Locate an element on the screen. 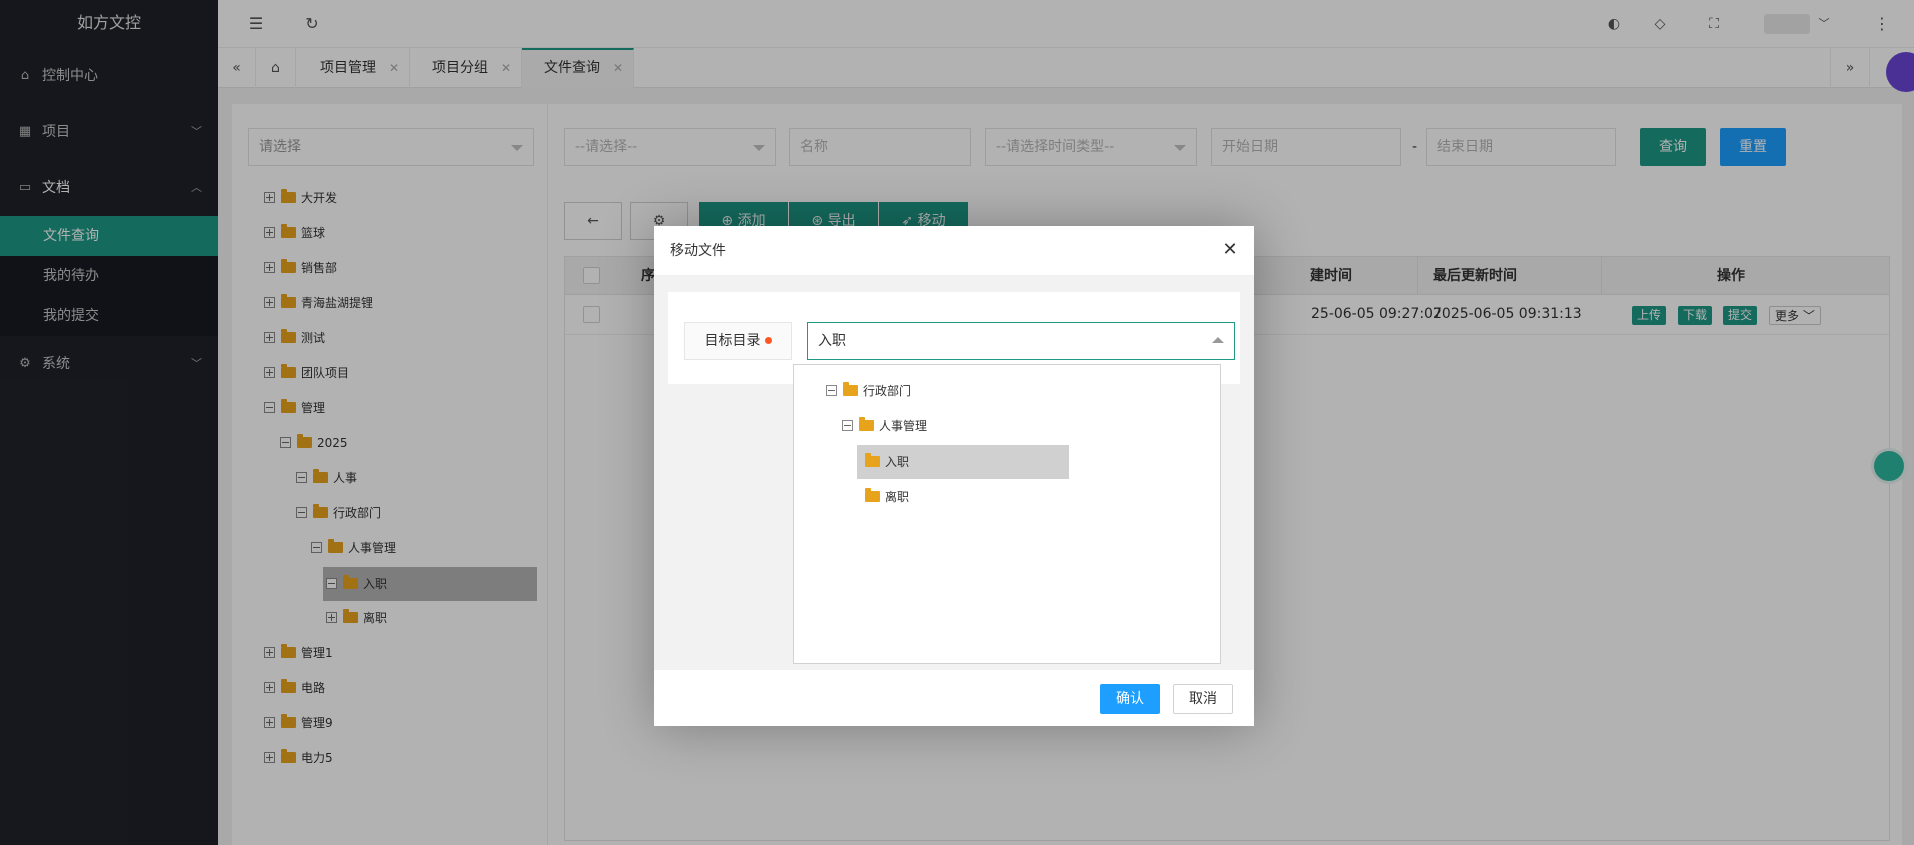  target-dir-select: 入职 is located at coordinates (1021, 341).